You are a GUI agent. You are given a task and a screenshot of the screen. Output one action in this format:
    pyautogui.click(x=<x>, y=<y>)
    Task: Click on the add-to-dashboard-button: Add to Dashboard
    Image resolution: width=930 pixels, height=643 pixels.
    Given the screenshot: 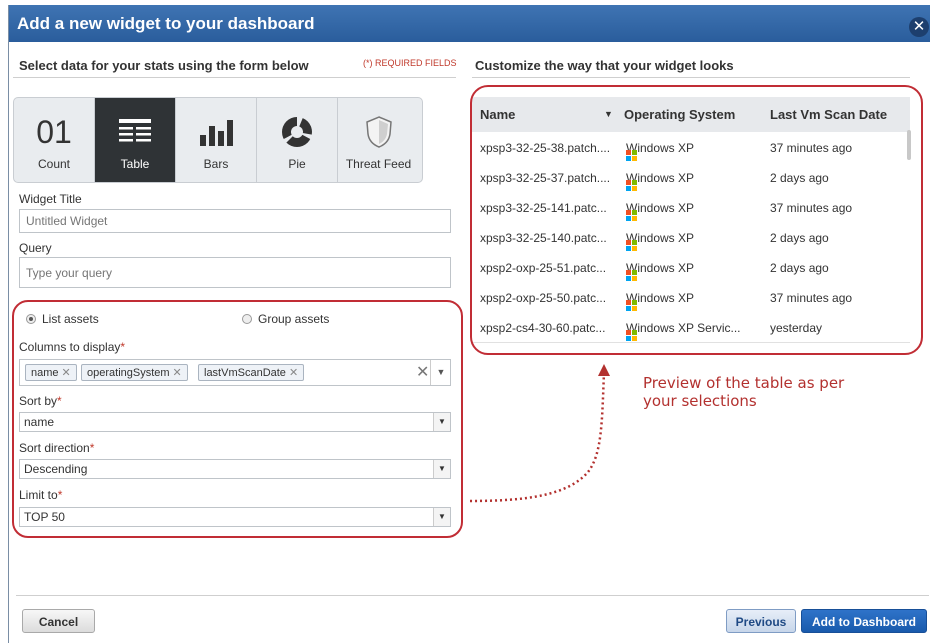 What is the action you would take?
    pyautogui.click(x=864, y=621)
    